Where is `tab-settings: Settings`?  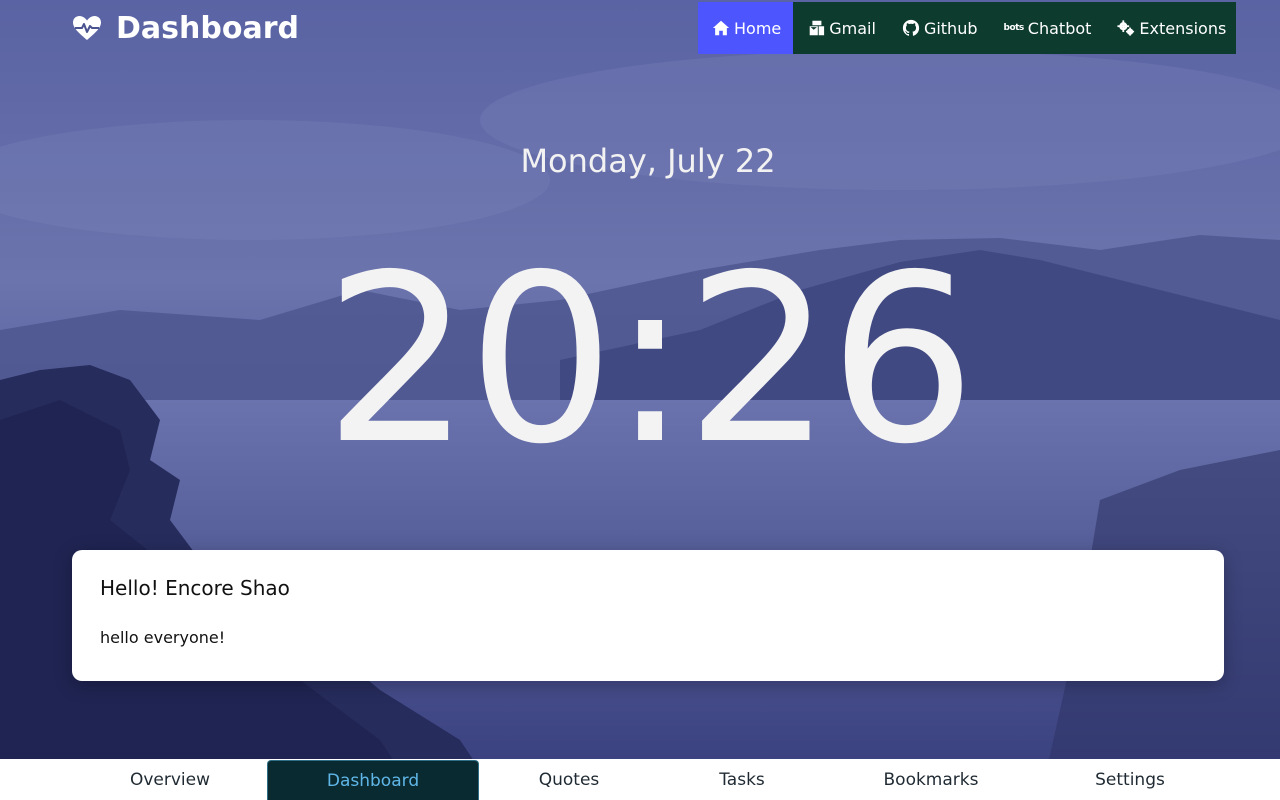 tab-settings: Settings is located at coordinates (1130, 779).